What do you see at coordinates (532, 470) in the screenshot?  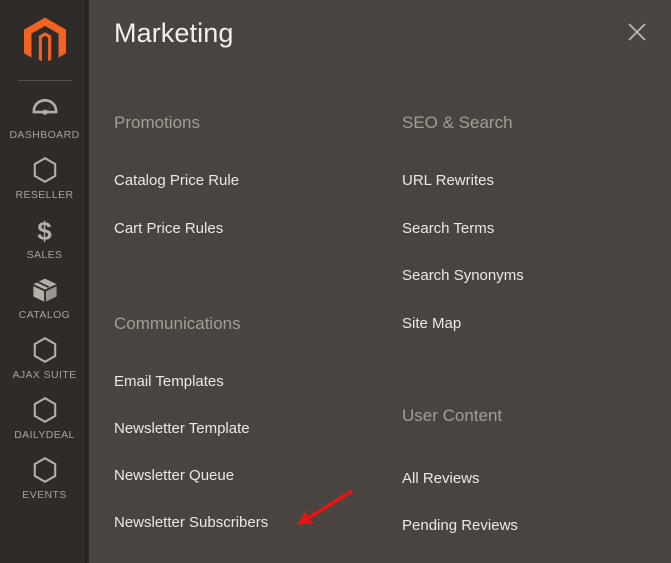 I see `menu-group-user-content: User Content All Reviews Pending Reviews` at bounding box center [532, 470].